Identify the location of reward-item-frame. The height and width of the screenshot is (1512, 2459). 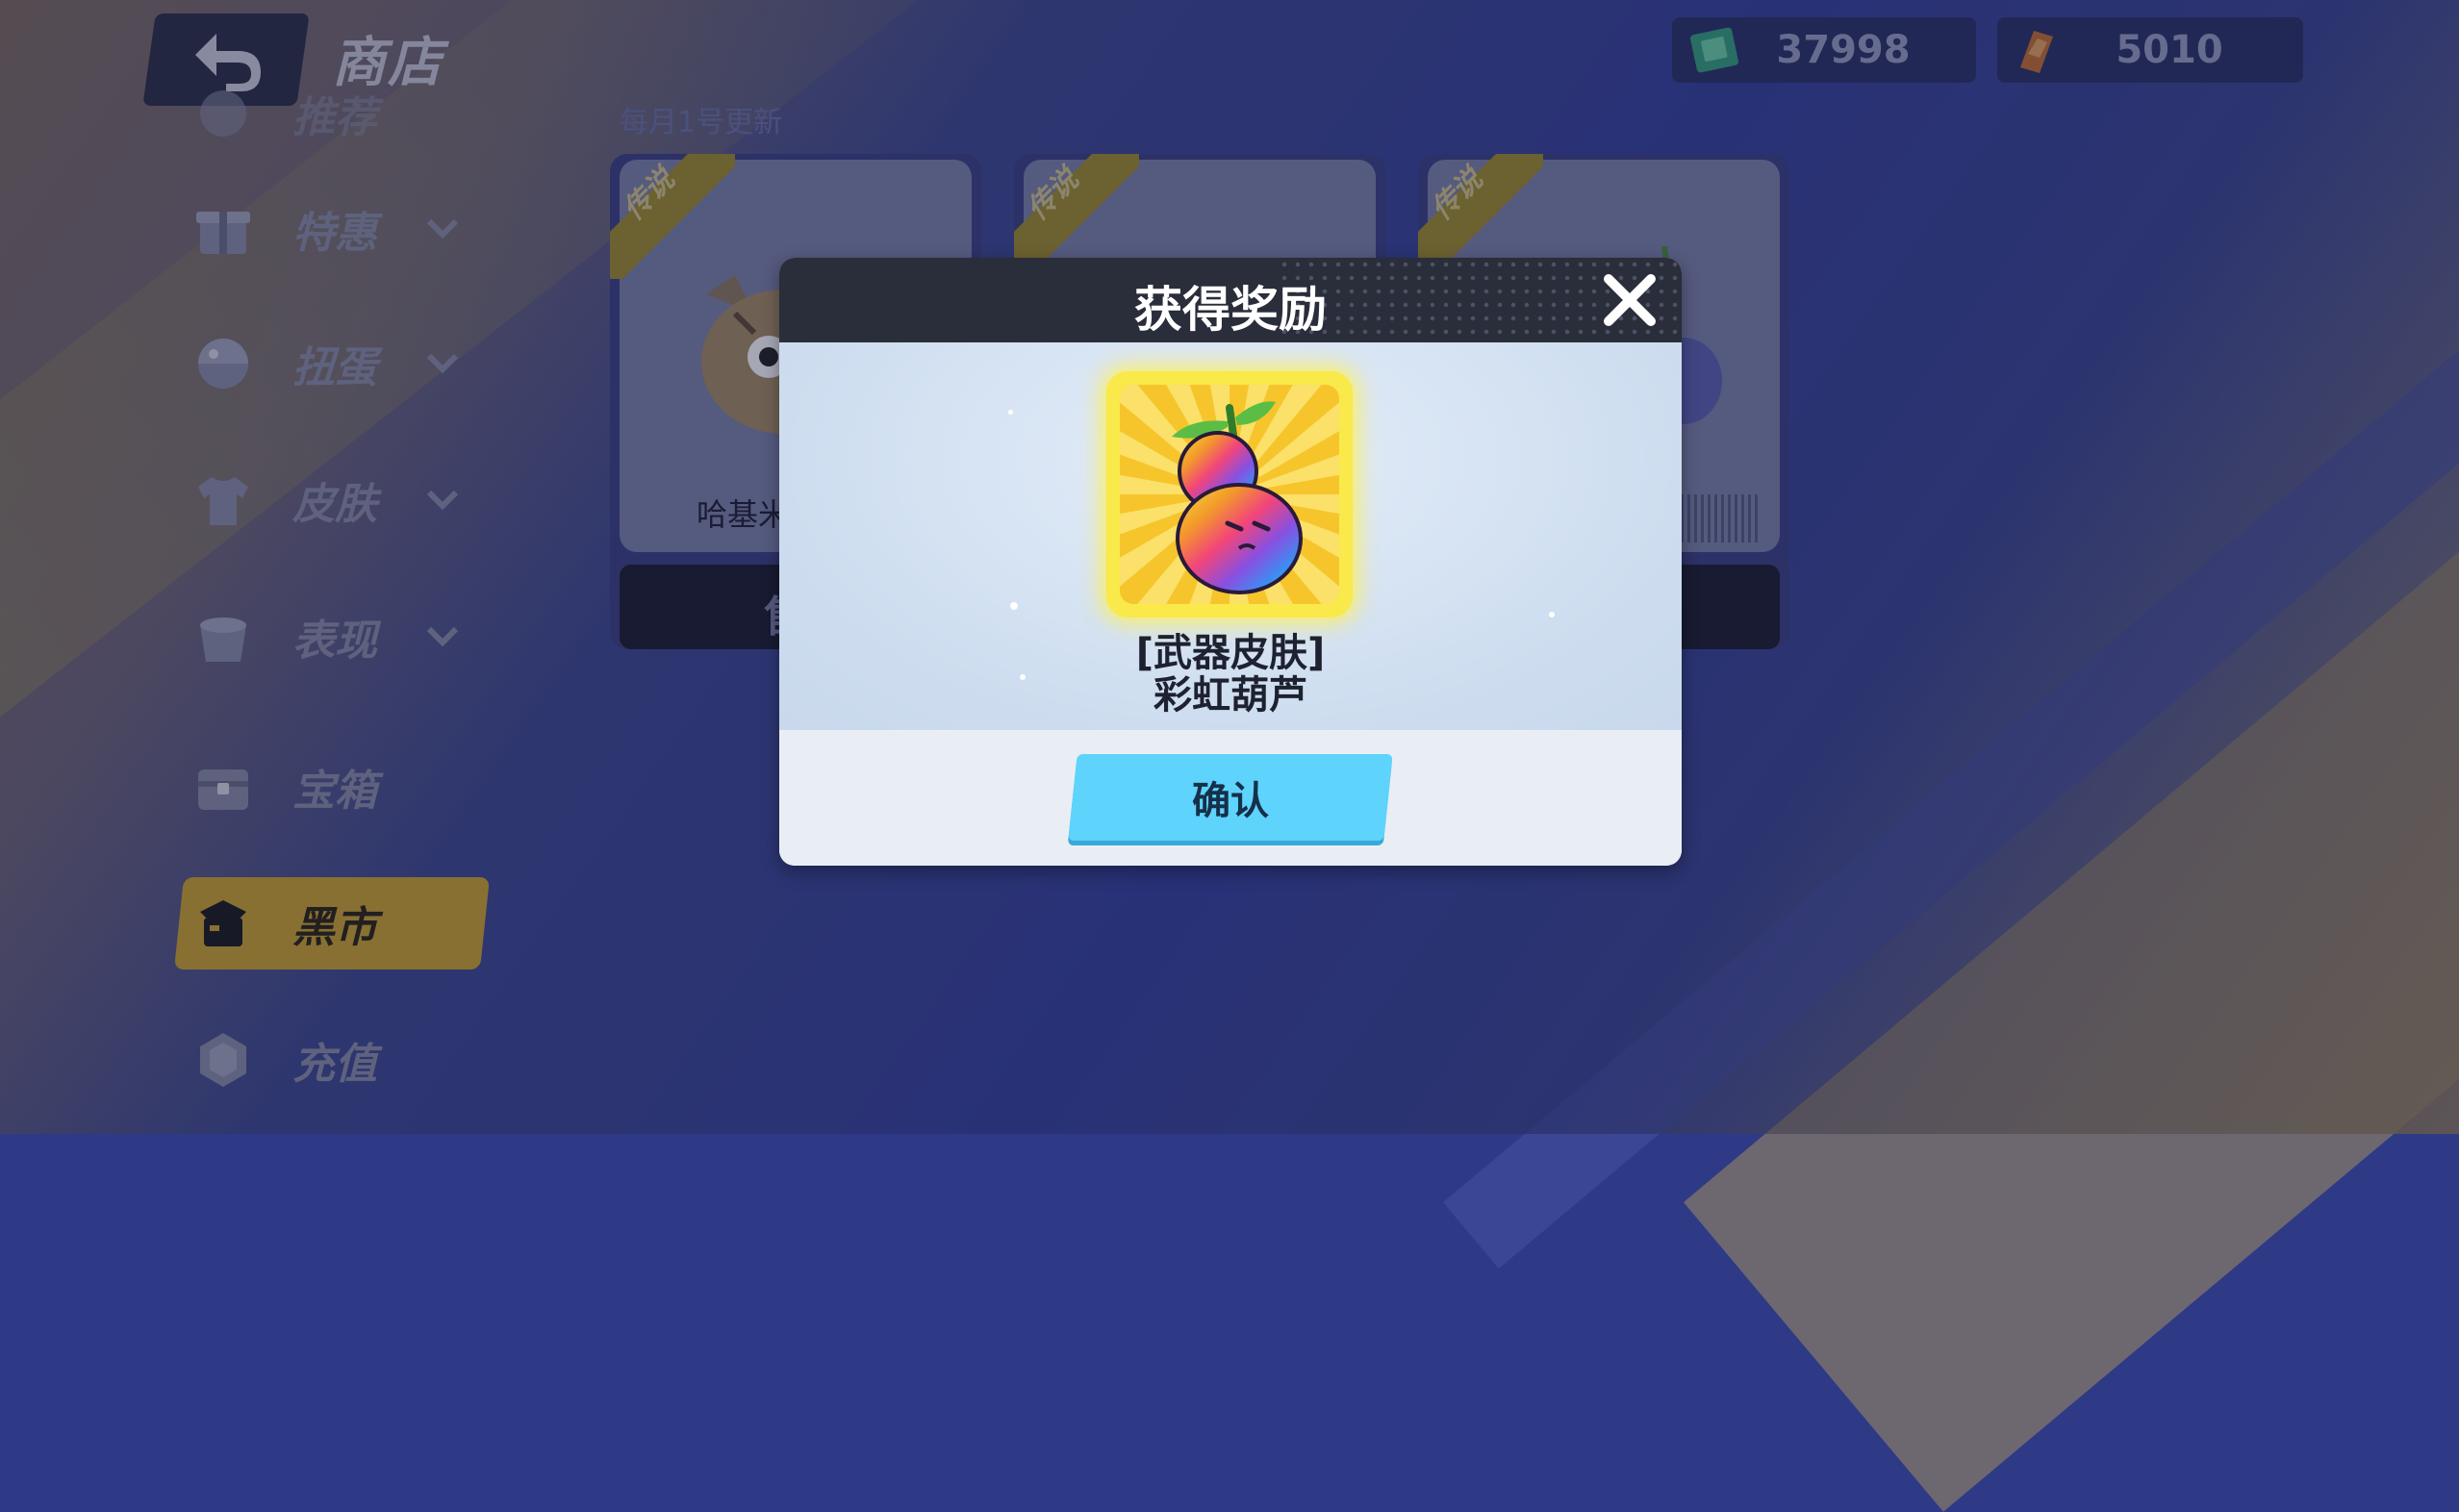
(1229, 494).